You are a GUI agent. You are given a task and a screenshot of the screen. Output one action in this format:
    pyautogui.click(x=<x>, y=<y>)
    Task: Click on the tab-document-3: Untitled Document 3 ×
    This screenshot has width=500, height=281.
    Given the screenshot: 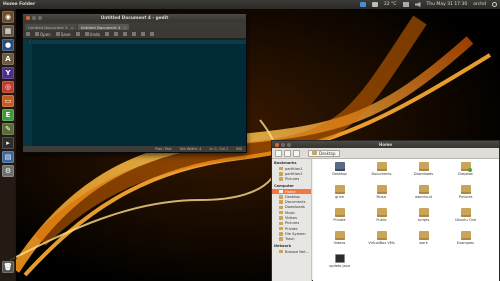 What is the action you would take?
    pyautogui.click(x=51, y=27)
    